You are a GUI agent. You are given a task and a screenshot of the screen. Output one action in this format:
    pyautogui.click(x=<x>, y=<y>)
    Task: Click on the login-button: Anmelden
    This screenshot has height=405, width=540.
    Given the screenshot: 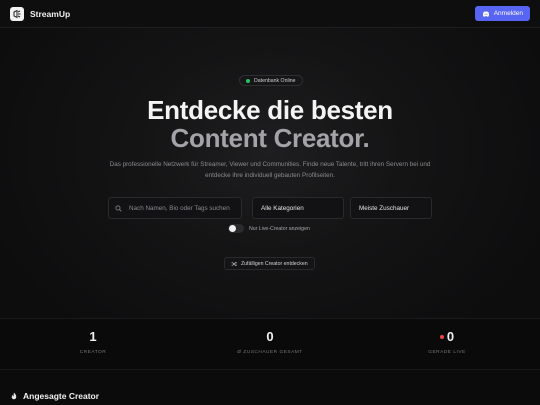 What is the action you would take?
    pyautogui.click(x=502, y=13)
    